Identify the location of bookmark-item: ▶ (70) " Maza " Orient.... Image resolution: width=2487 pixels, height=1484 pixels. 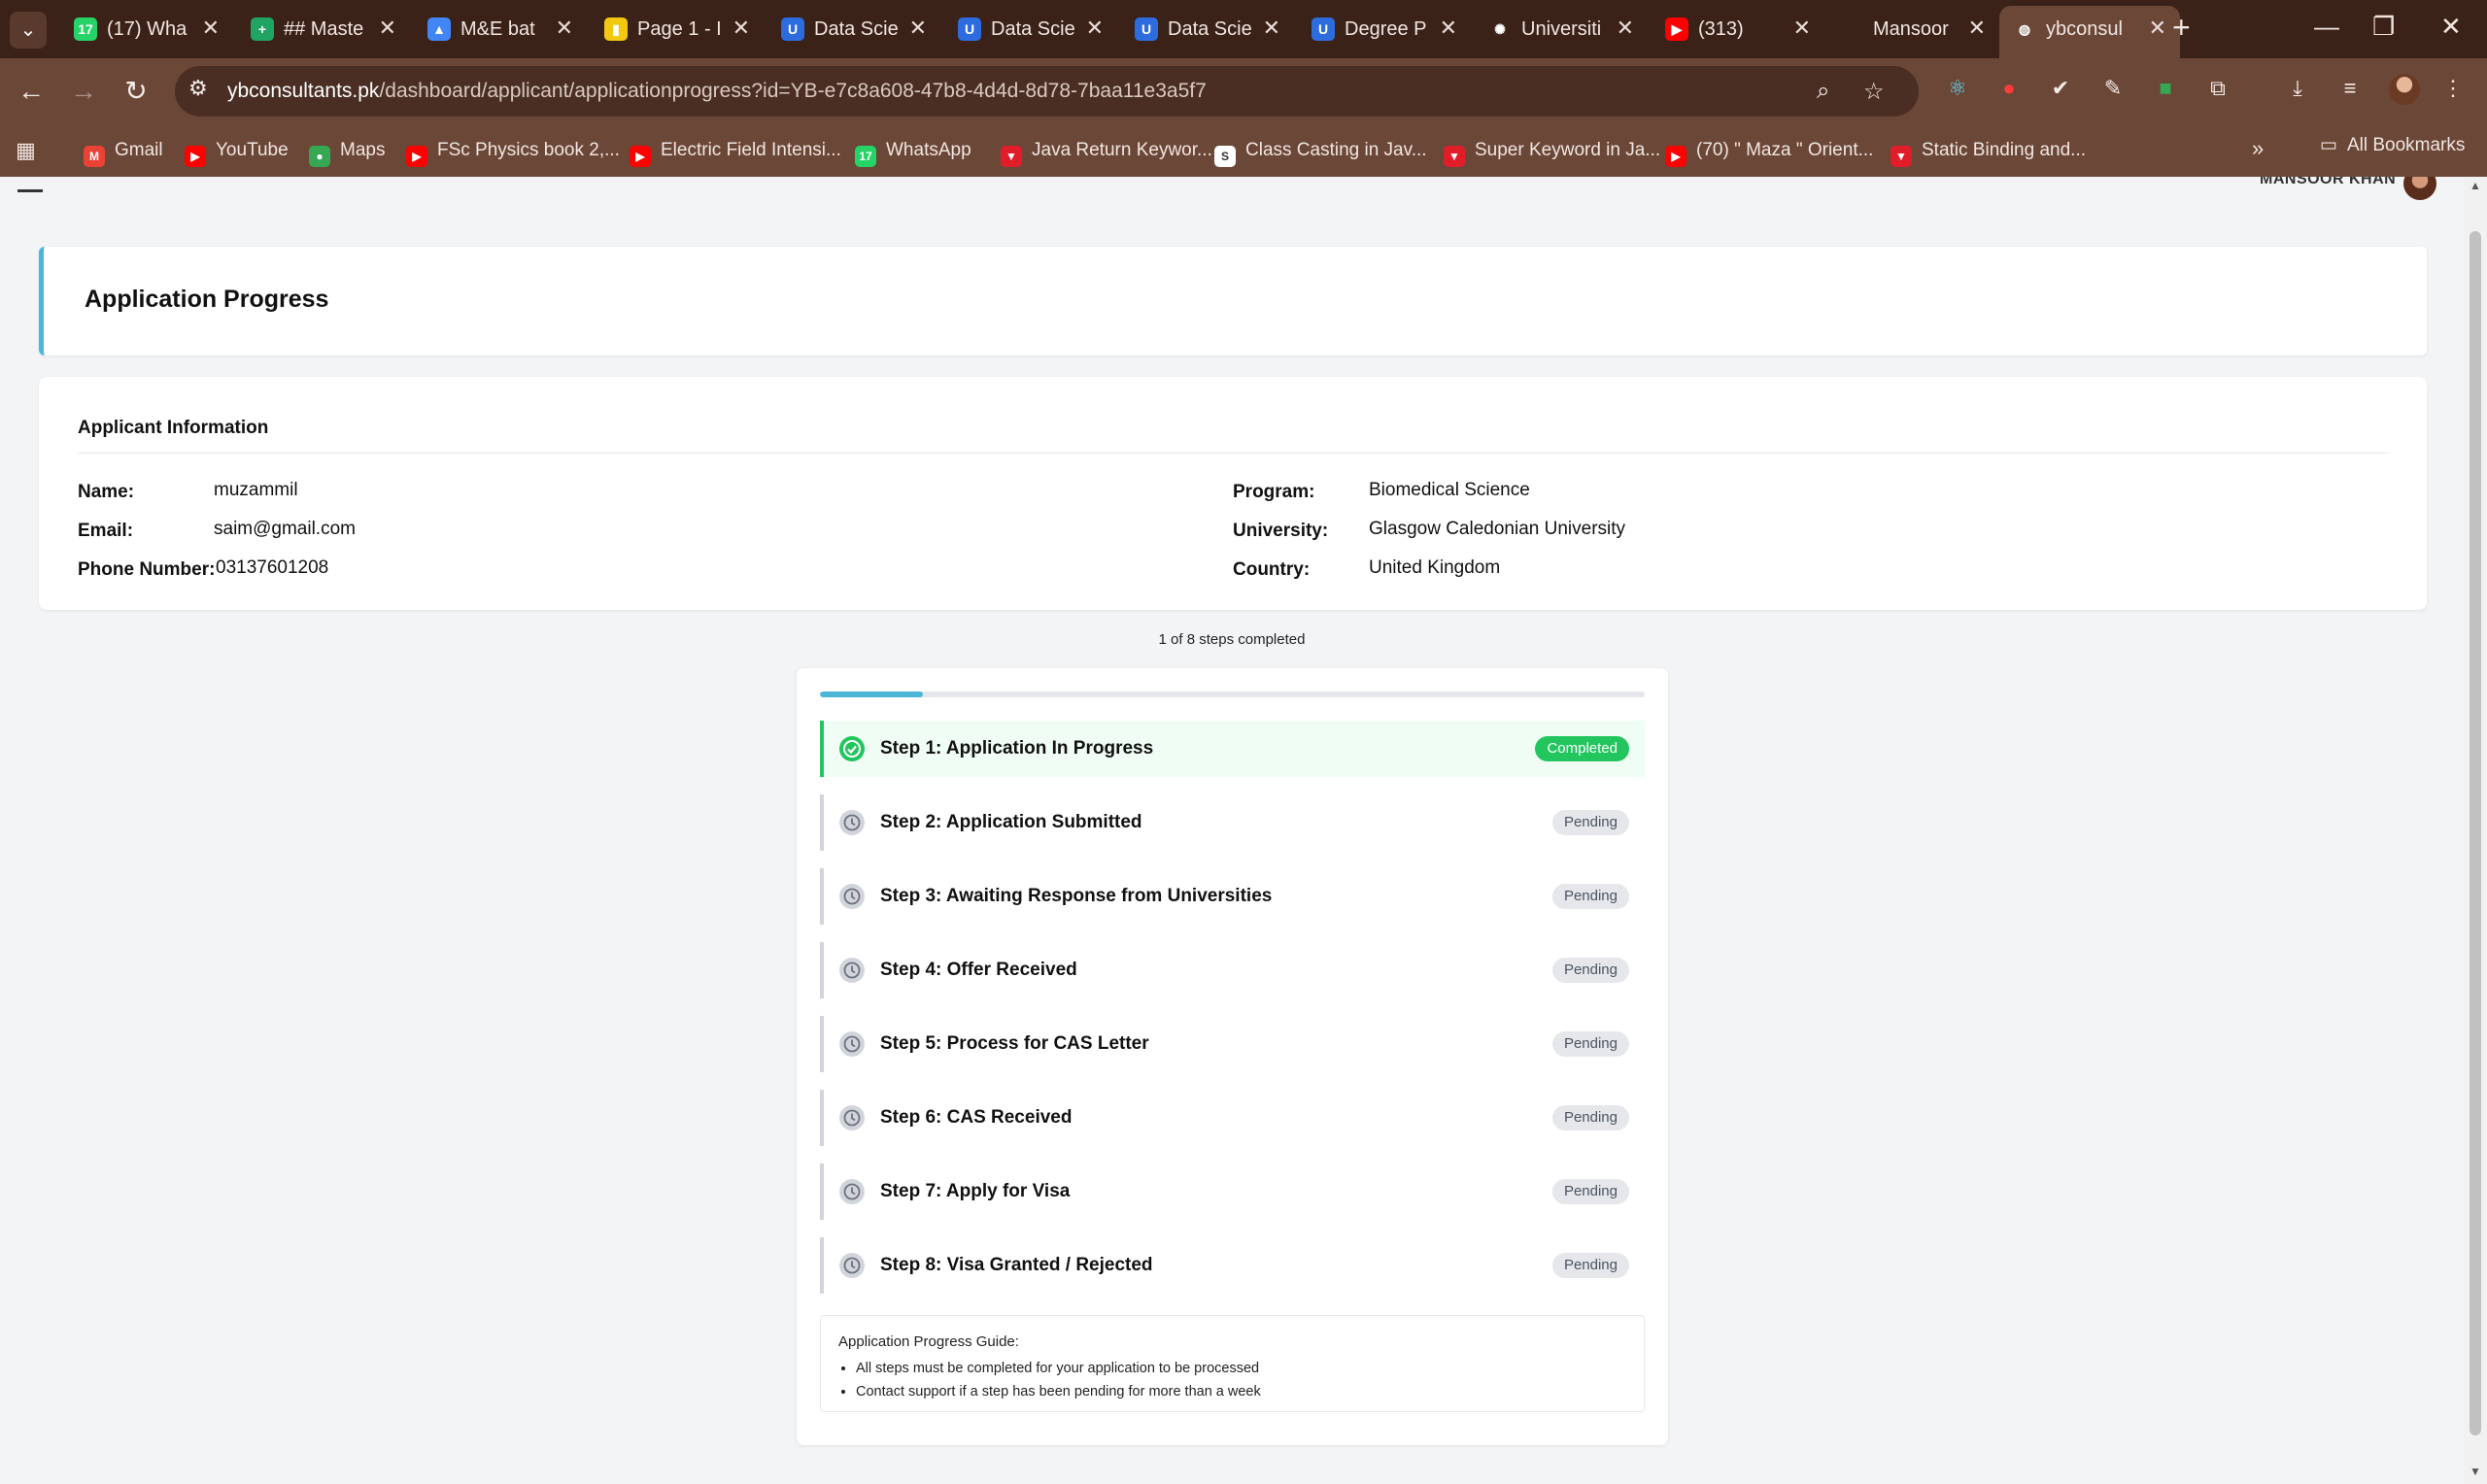
(1769, 150).